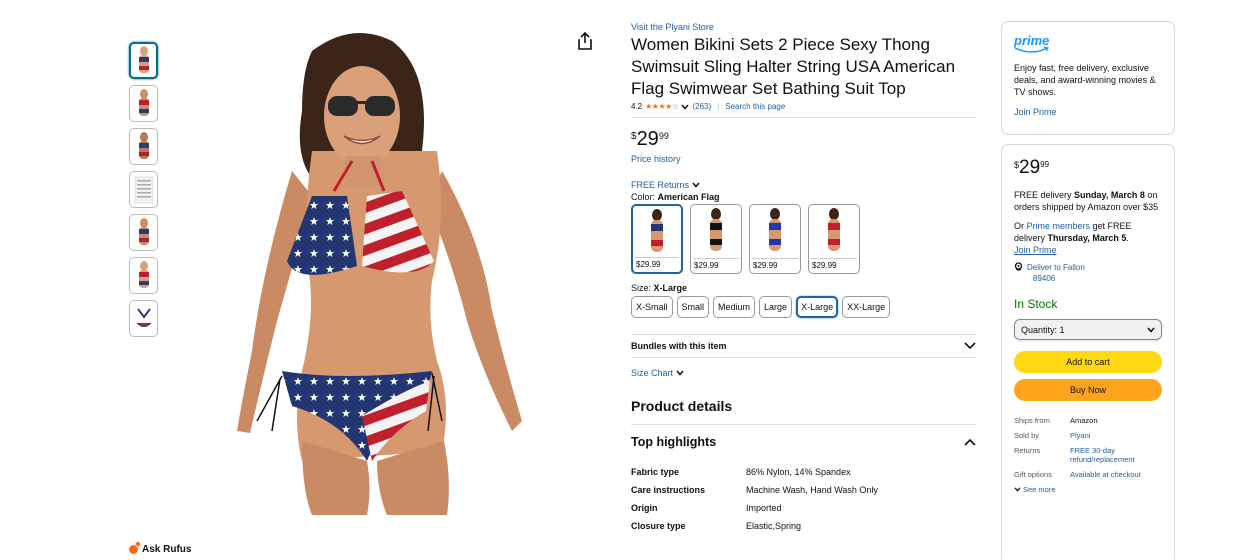 The width and height of the screenshot is (1260, 560). I want to click on ship-key: Returns, so click(1027, 450).